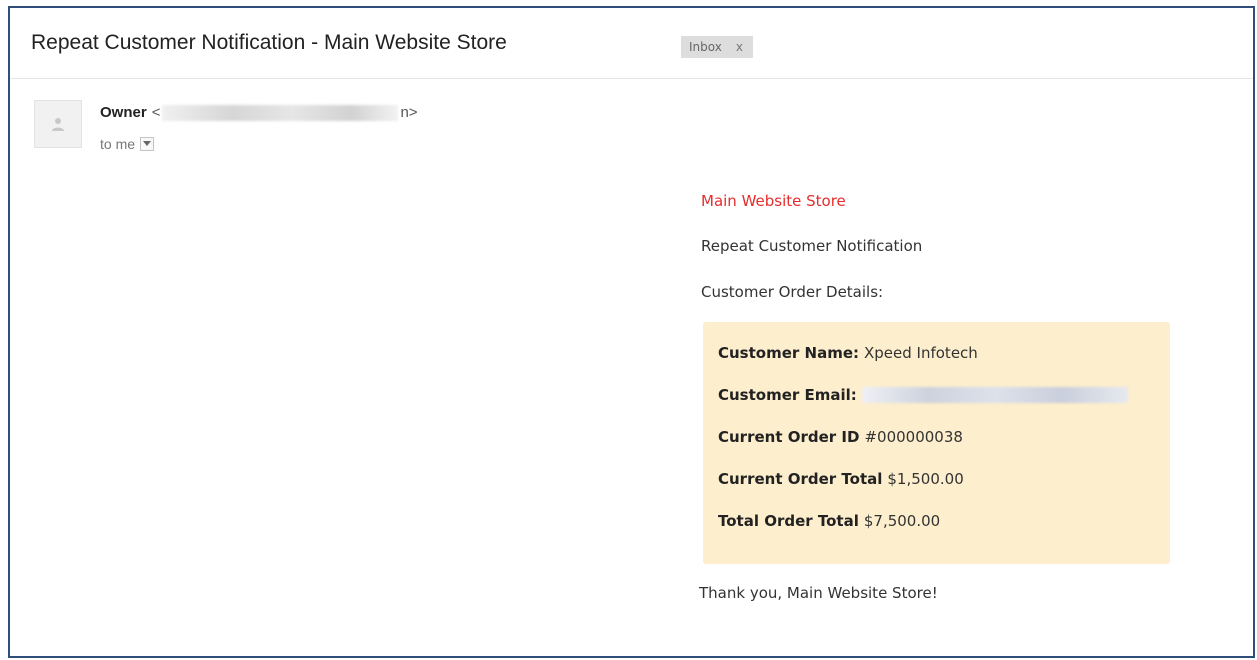 This screenshot has height=660, width=1257. I want to click on sender-email-redacted, so click(280, 112).